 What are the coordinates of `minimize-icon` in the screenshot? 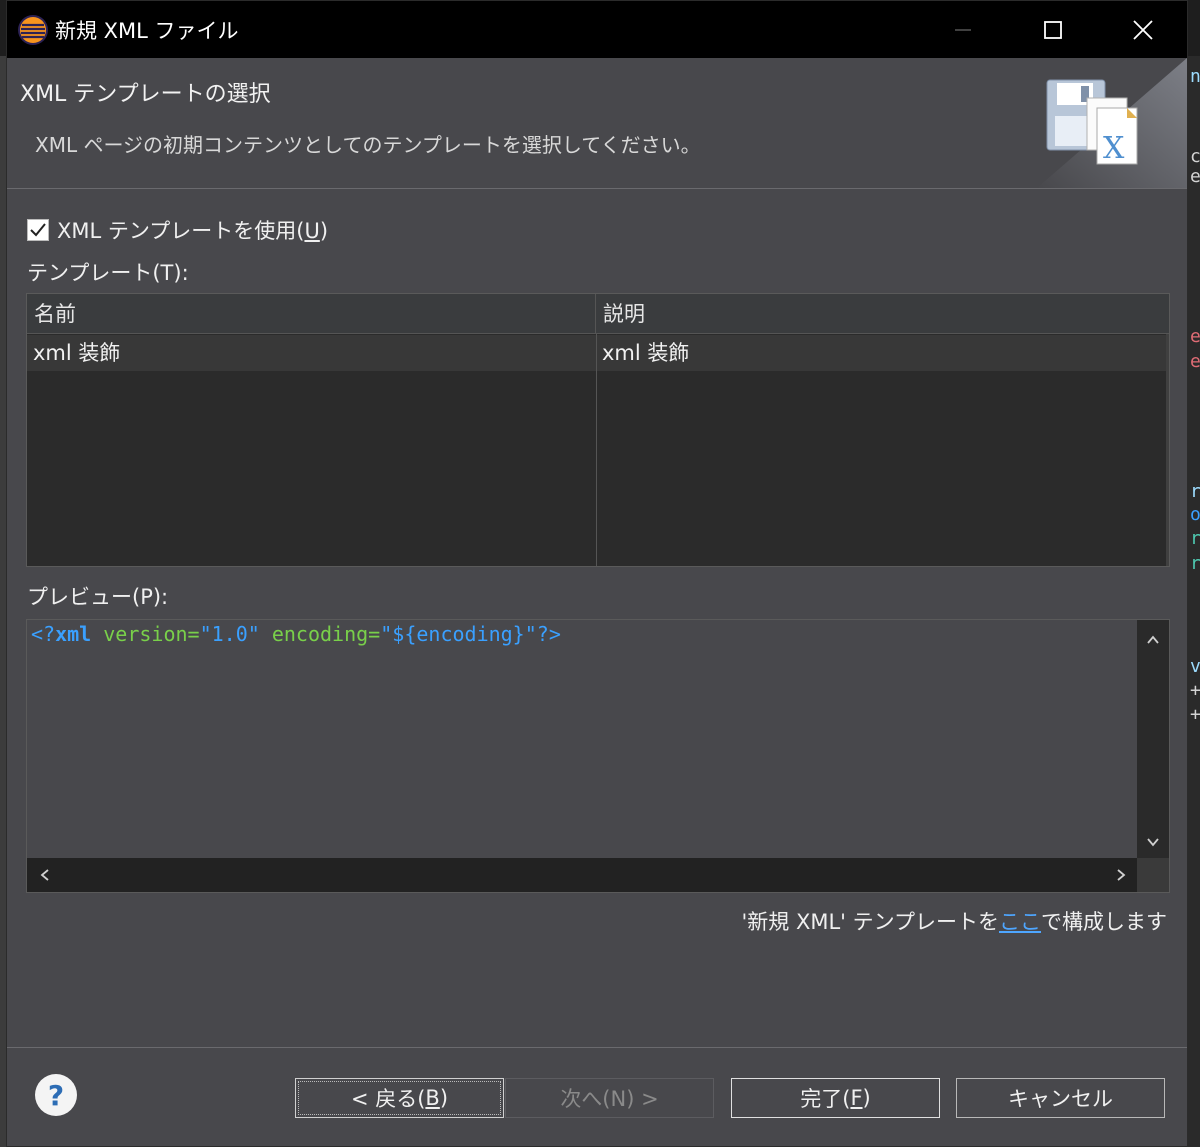 It's located at (963, 29).